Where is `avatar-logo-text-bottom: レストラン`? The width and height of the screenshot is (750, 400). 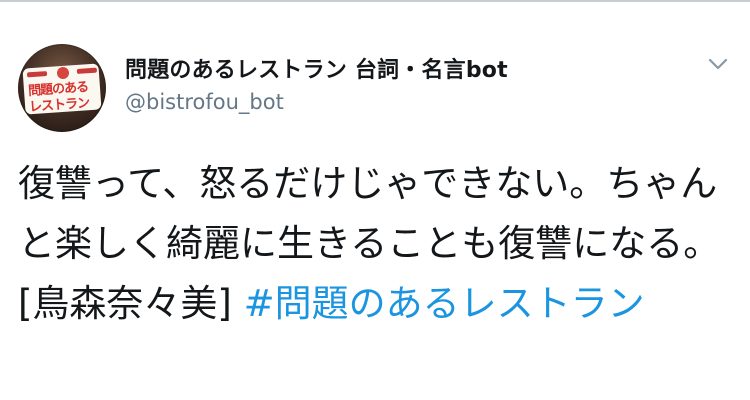
avatar-logo-text-bottom: レストラン is located at coordinates (59, 105).